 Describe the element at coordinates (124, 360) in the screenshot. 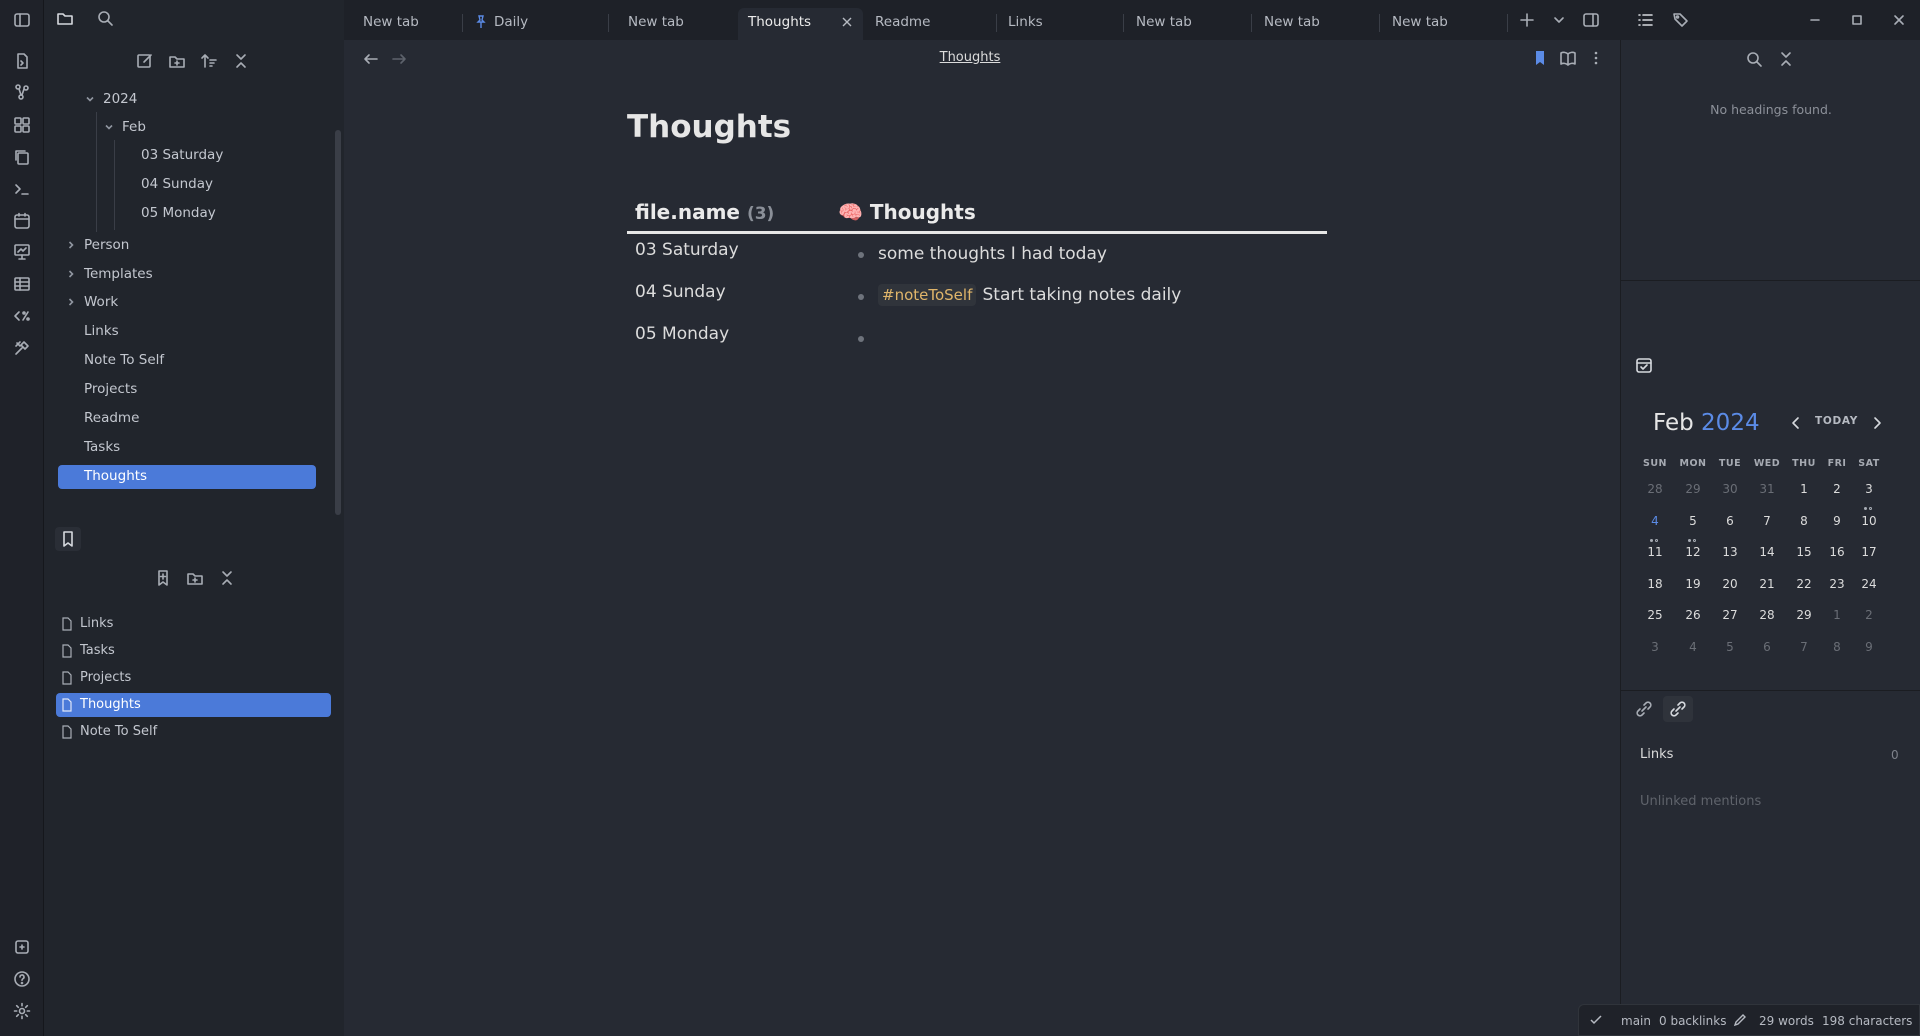

I see `tree-file-note-to-self: Note To Self` at that location.